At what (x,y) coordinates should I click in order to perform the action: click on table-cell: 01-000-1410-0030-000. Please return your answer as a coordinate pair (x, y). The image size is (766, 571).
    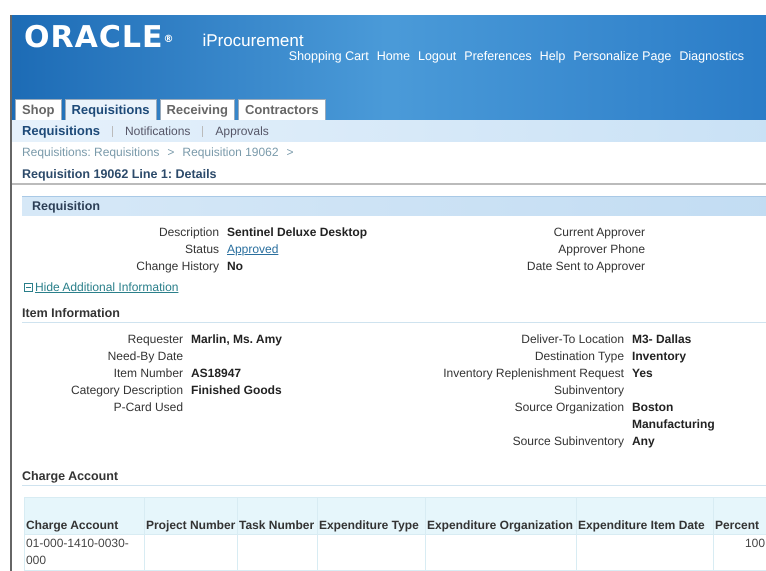
    Looking at the image, I should click on (84, 552).